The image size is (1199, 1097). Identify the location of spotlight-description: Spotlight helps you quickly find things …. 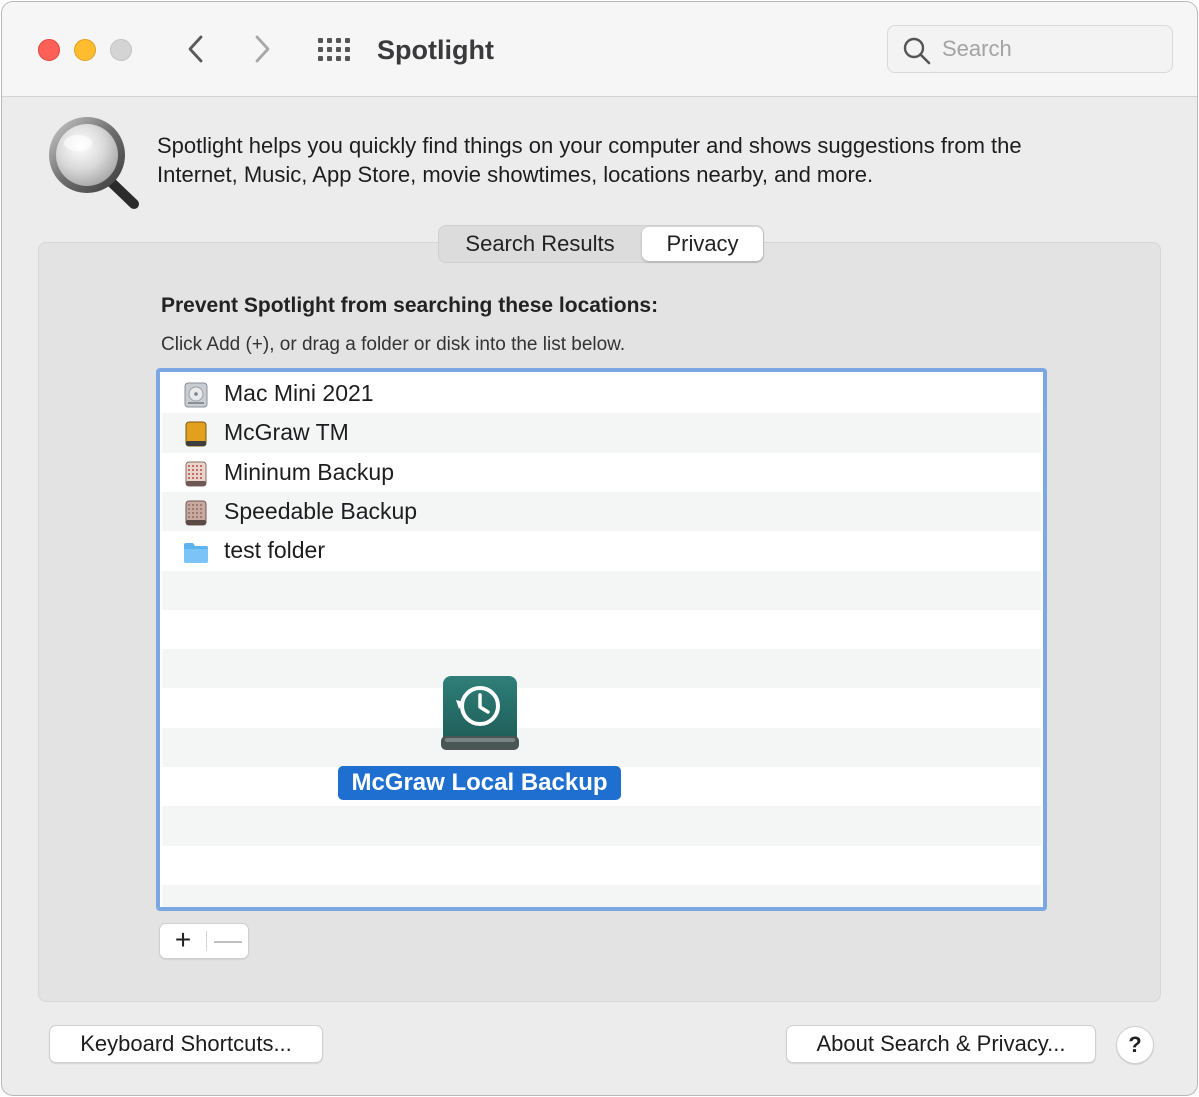
(662, 160).